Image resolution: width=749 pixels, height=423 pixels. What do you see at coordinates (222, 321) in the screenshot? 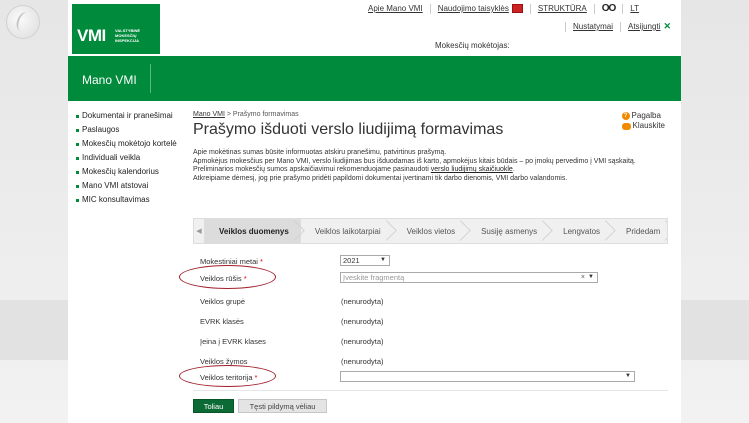
I see `evrk-class-label: EVRK klasės` at bounding box center [222, 321].